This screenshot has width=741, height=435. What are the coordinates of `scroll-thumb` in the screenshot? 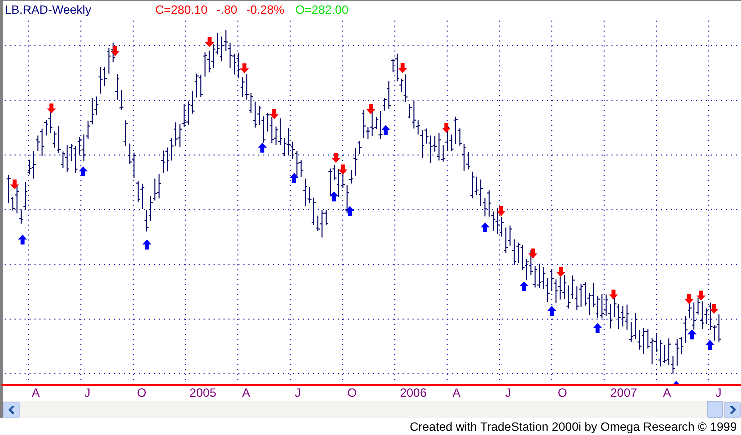 It's located at (715, 409).